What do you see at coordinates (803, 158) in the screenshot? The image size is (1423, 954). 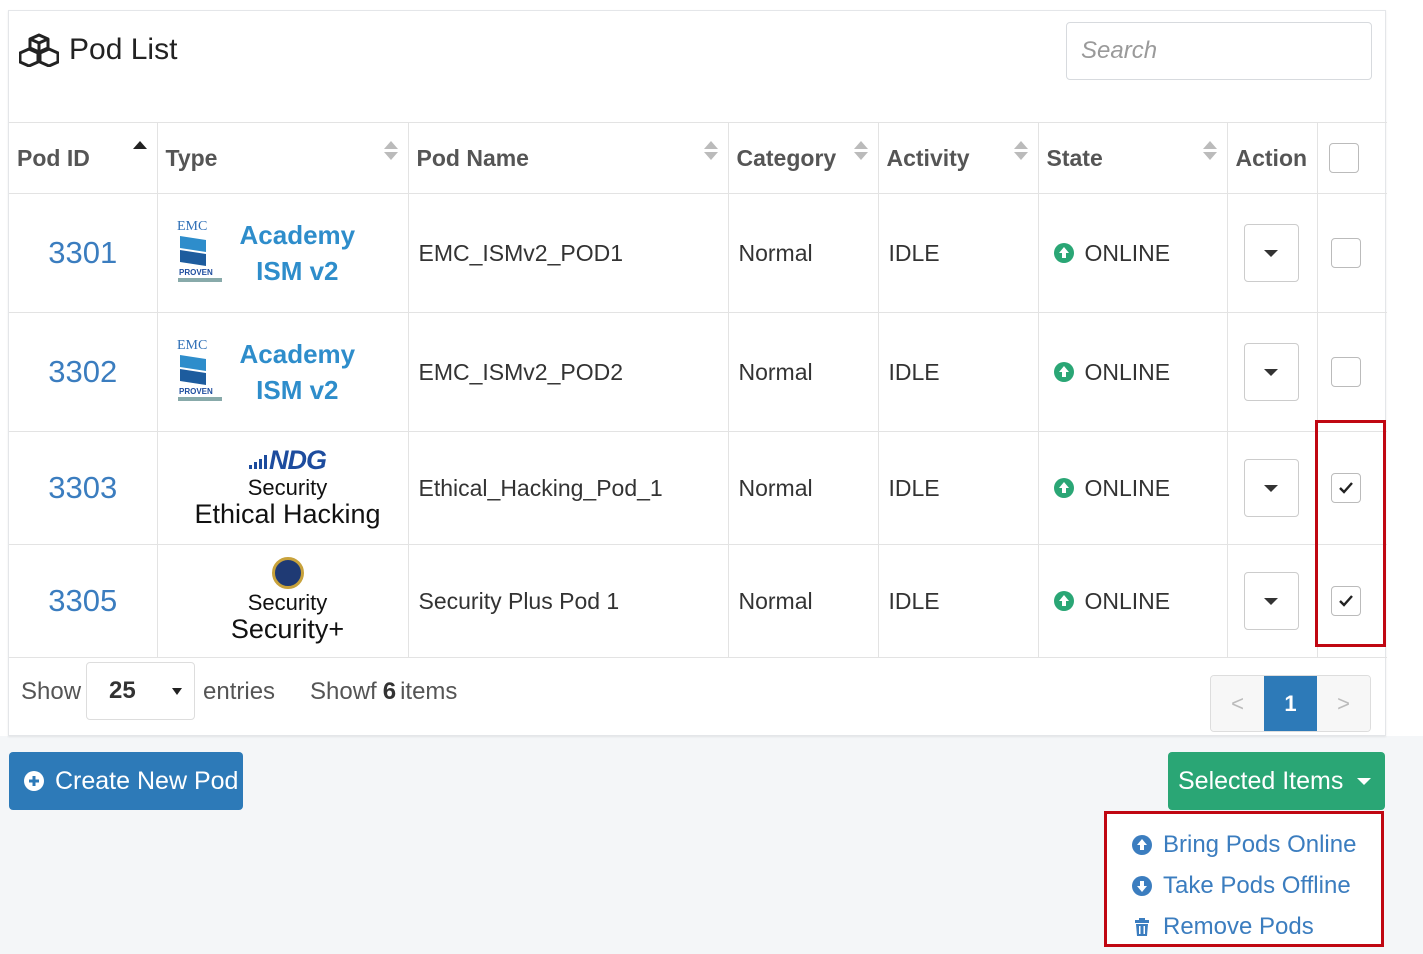 I see `column-header-category: Category` at bounding box center [803, 158].